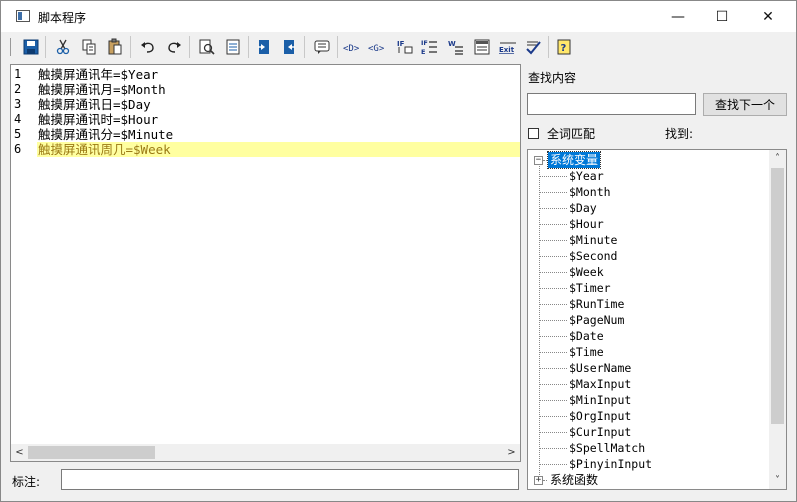 Image resolution: width=797 pixels, height=502 pixels. What do you see at coordinates (10, 47) in the screenshot?
I see `toolbar-grip` at bounding box center [10, 47].